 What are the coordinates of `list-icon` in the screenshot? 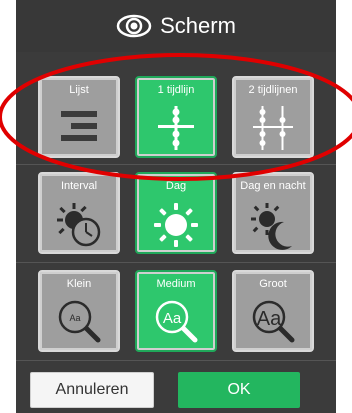 It's located at (79, 126).